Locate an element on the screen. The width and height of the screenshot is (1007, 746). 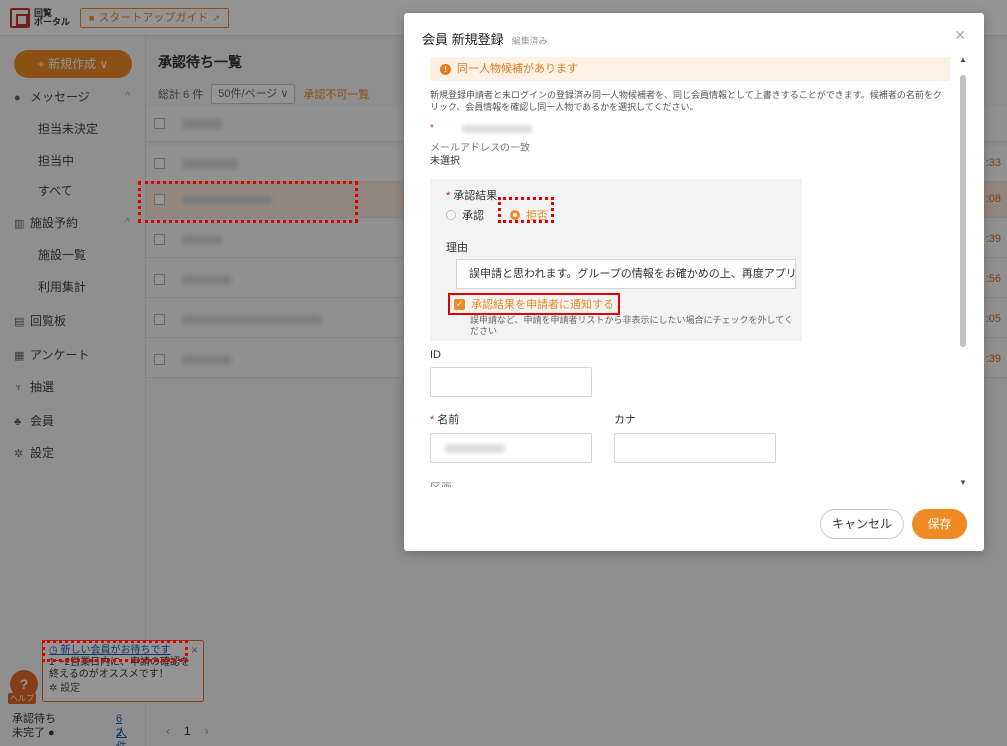
reason-input: 誤申請と思われます。グループの情報をお確かめの上、再度アプリ登録 is located at coordinates (626, 274).